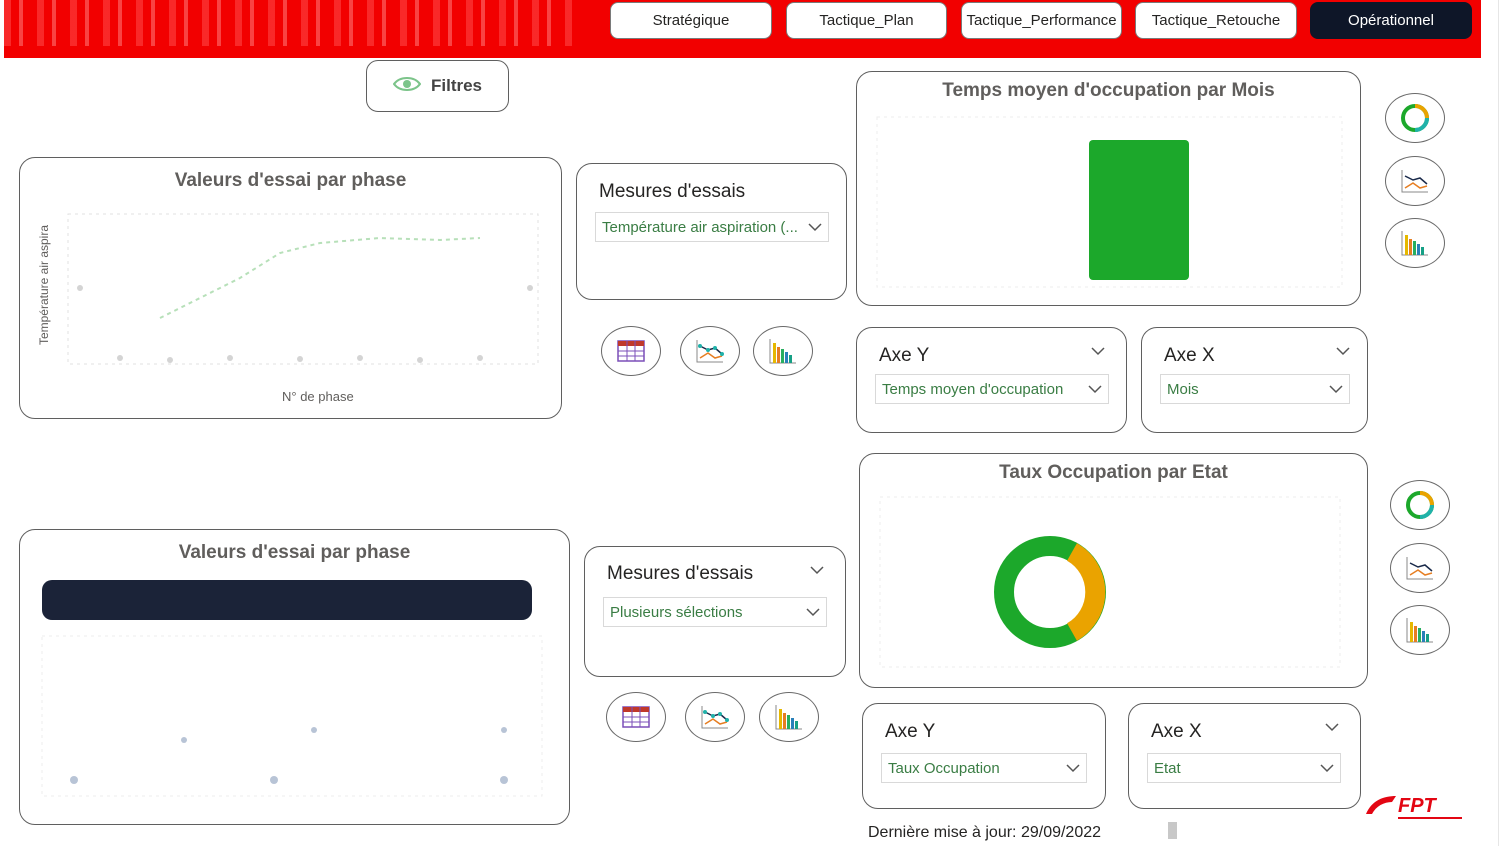 The width and height of the screenshot is (1512, 846). Describe the element at coordinates (291, 23) in the screenshot. I see `header-banner-image` at that location.